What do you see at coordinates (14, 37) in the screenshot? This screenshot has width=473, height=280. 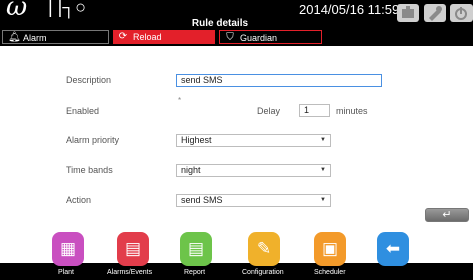 I see `bell-icon: 🔔︎` at bounding box center [14, 37].